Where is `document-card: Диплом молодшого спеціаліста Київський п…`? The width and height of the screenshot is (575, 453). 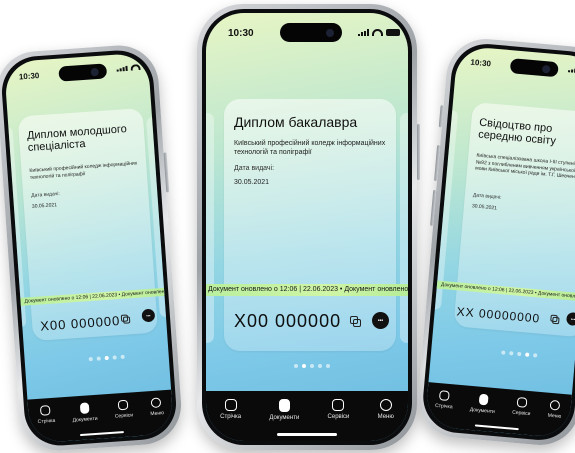
document-card: Диплом молодшого спеціаліста Київський п… is located at coordinates (88, 224).